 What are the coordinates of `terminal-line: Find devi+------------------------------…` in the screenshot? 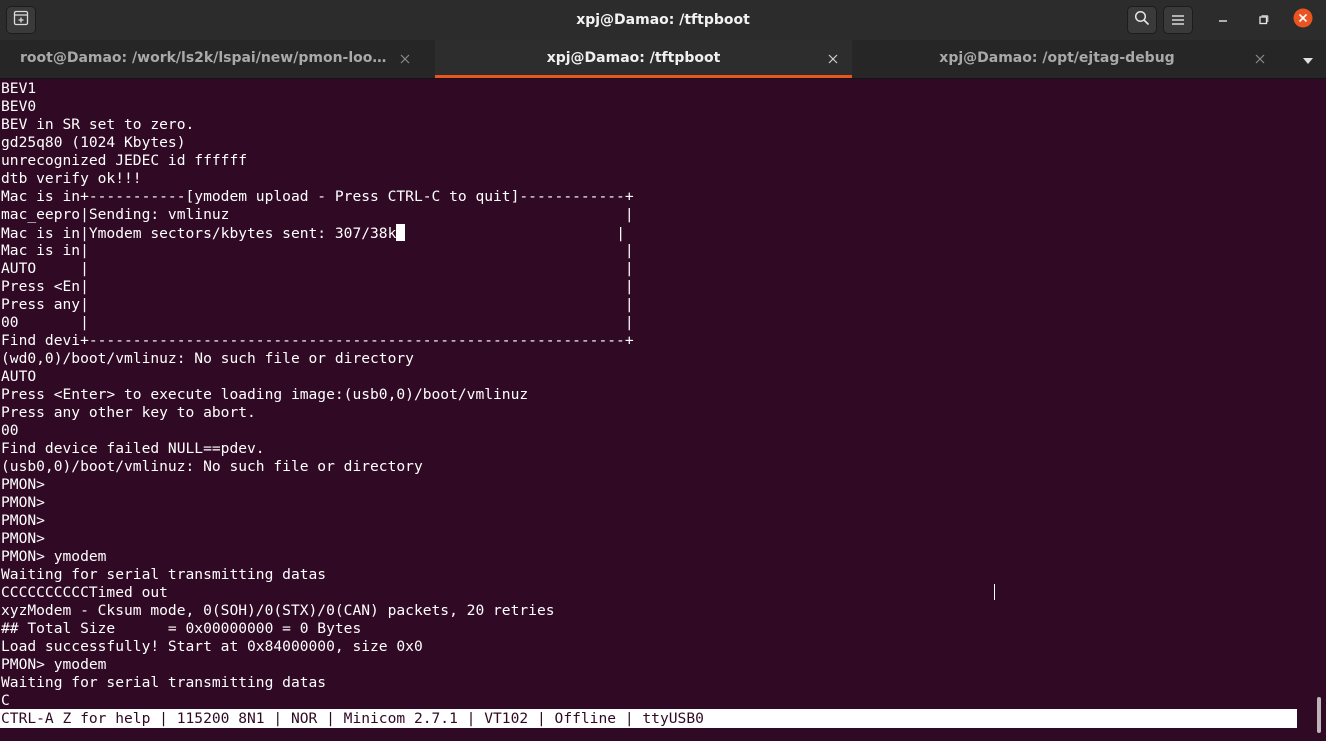 It's located at (317, 340).